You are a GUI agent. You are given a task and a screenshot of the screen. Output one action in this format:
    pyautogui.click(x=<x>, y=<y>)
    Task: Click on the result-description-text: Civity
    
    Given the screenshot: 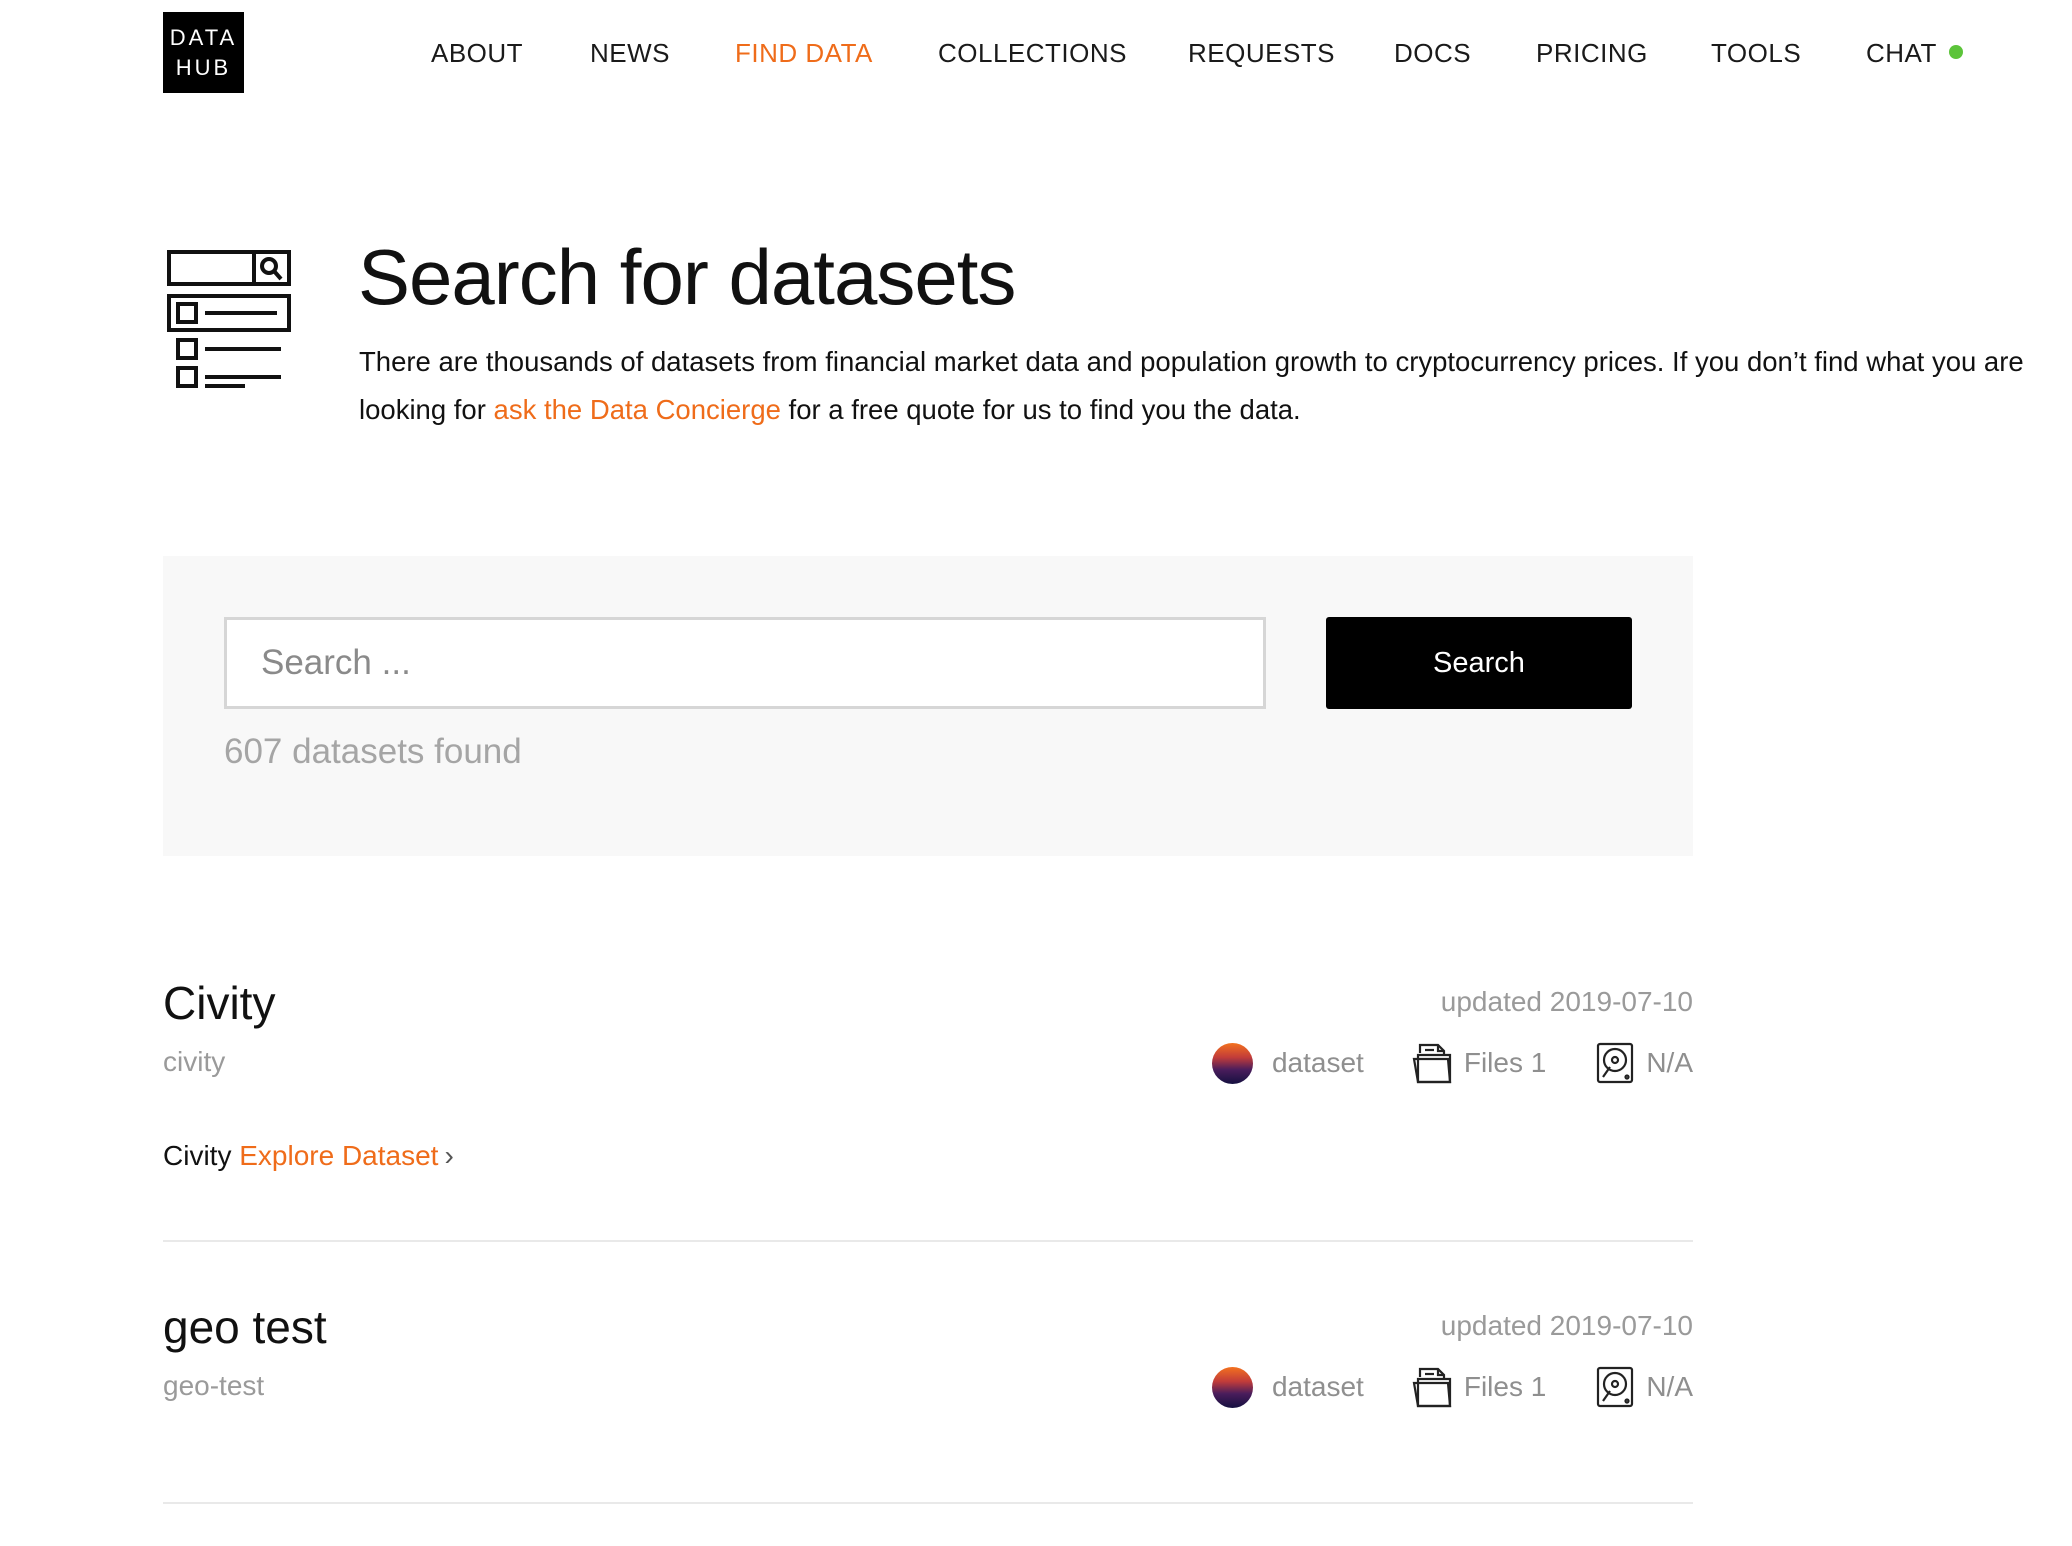 What is the action you would take?
    pyautogui.click(x=197, y=1155)
    